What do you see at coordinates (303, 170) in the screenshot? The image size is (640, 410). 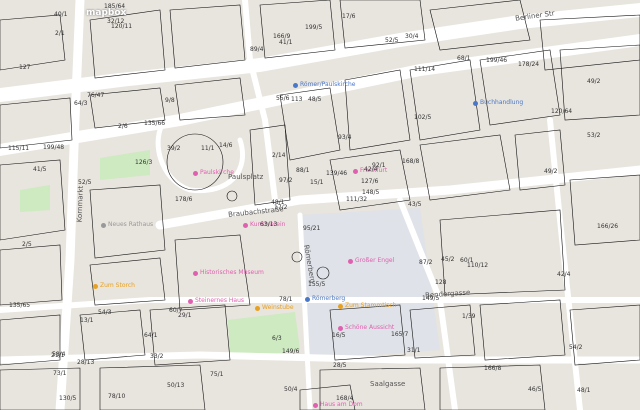 I see `parcel-number-label: 88/1` at bounding box center [303, 170].